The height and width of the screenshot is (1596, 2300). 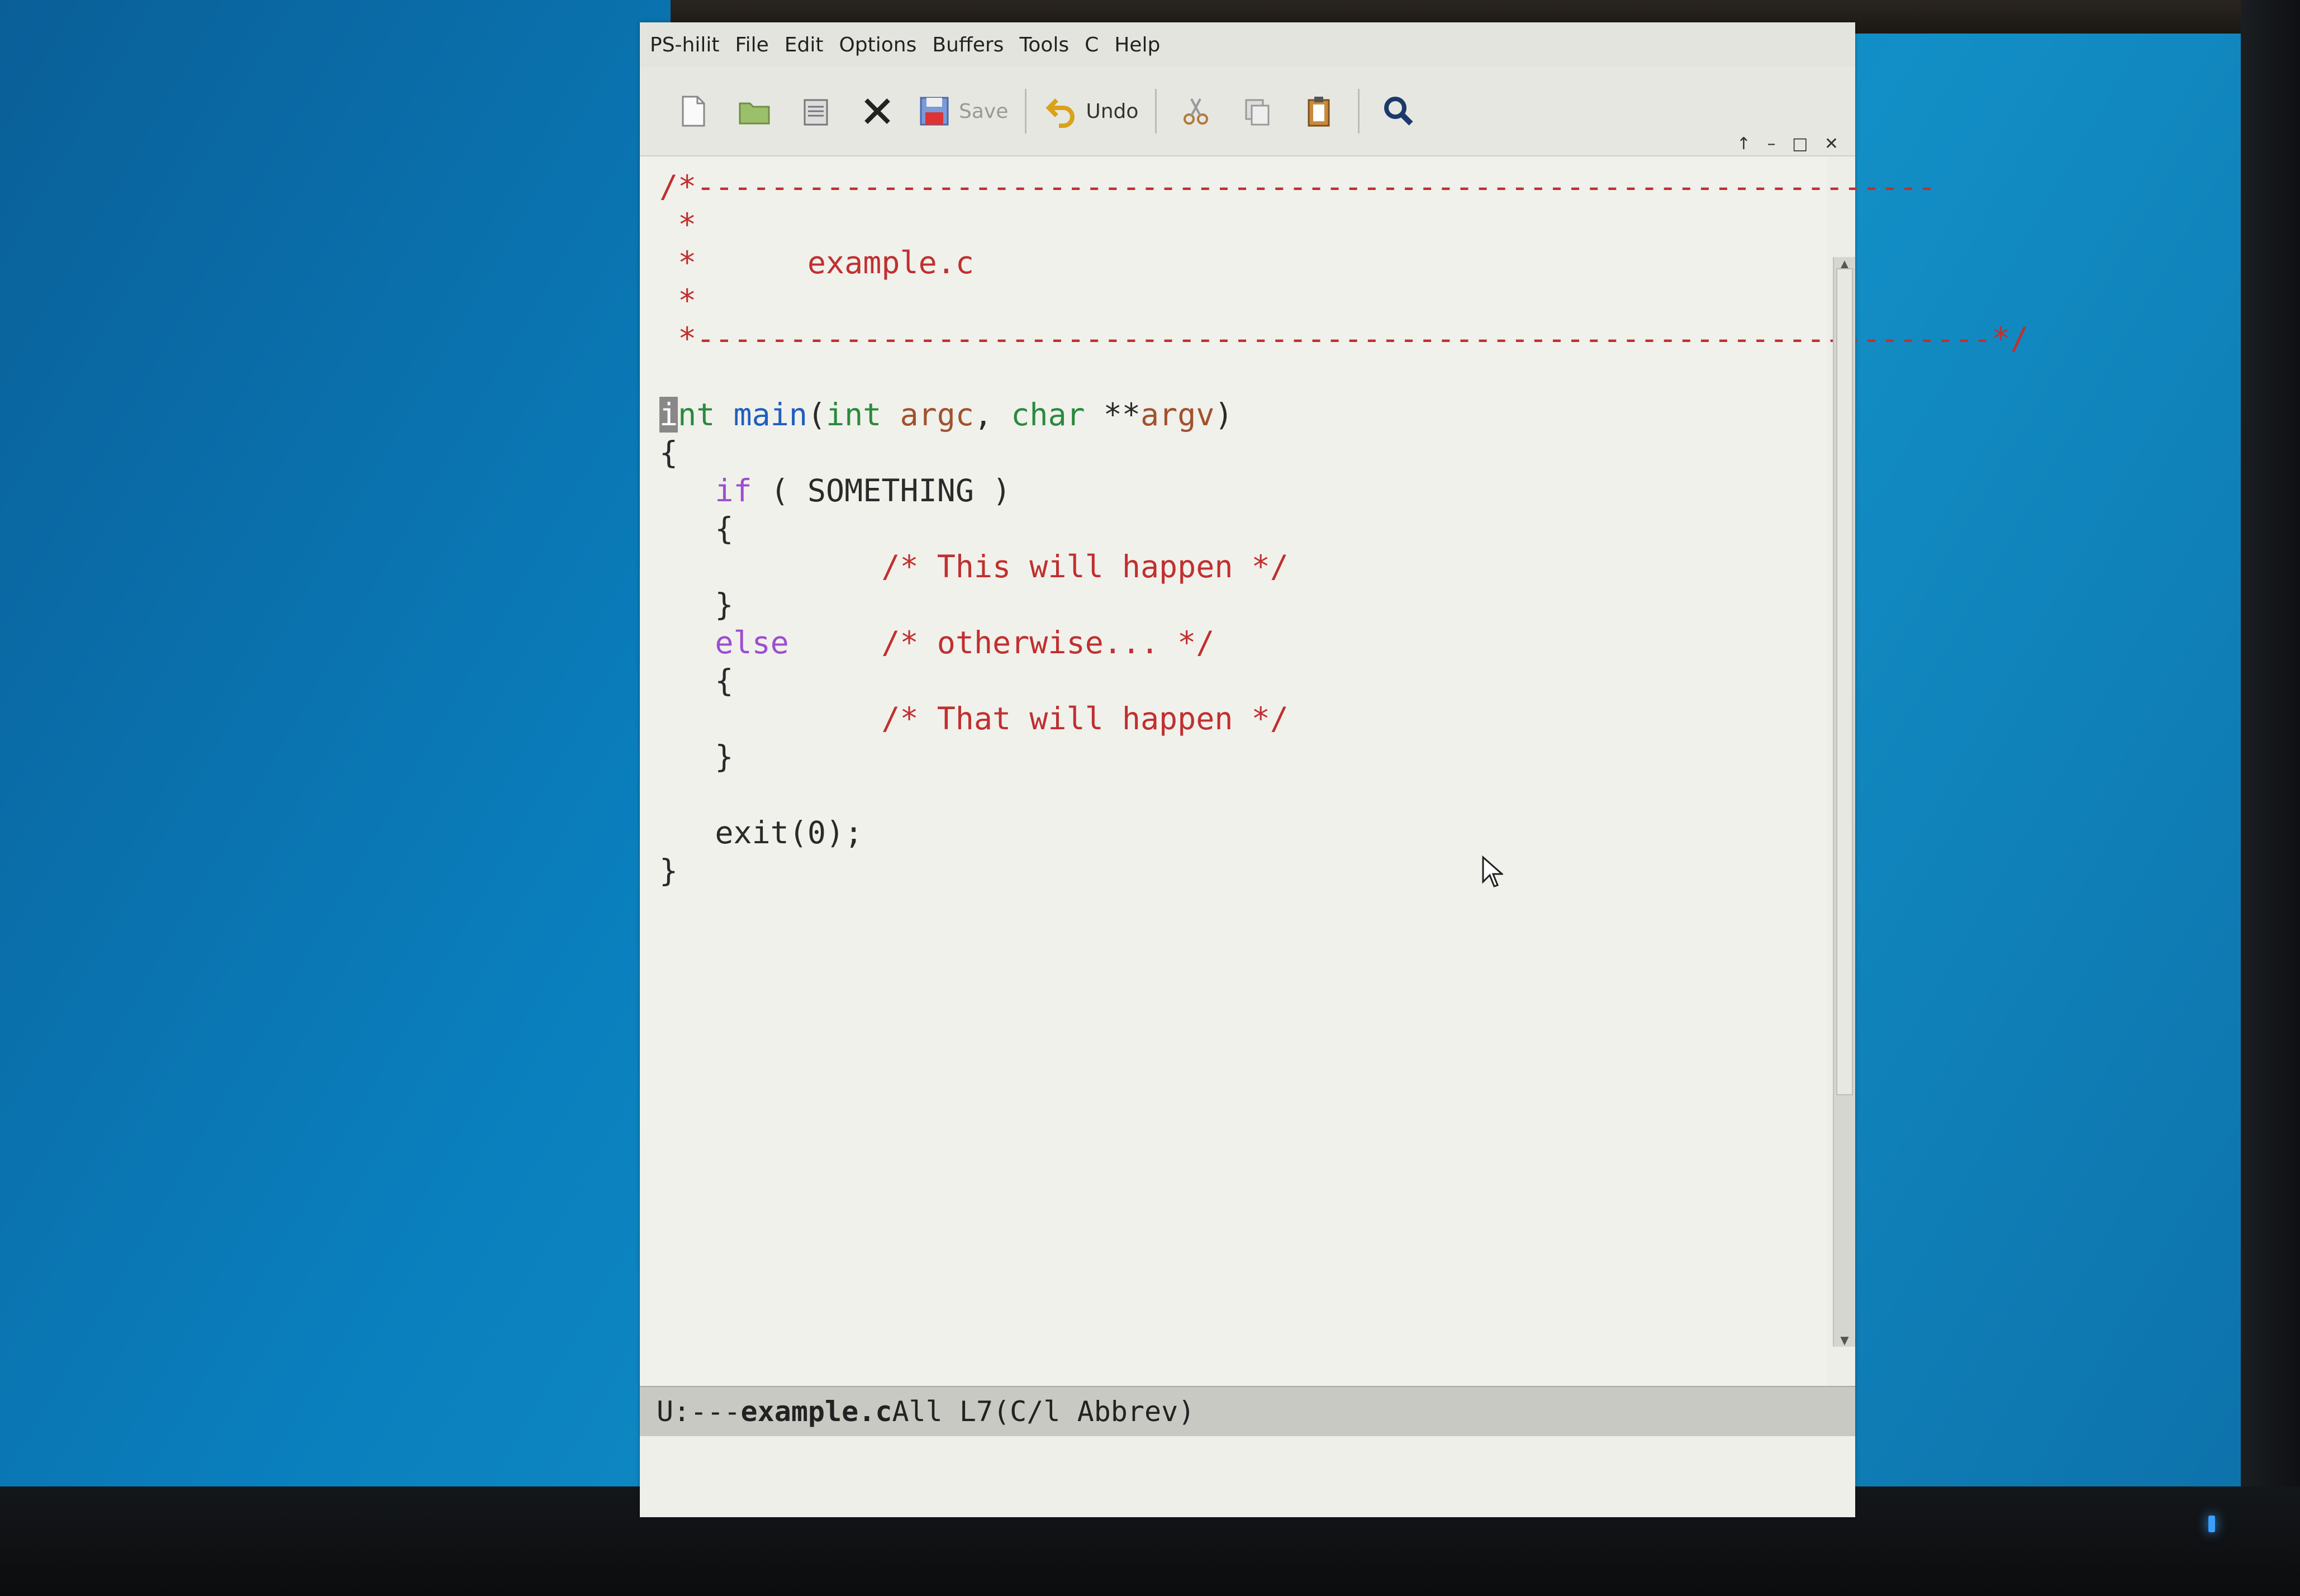 I want to click on save-button: Save, so click(x=962, y=111).